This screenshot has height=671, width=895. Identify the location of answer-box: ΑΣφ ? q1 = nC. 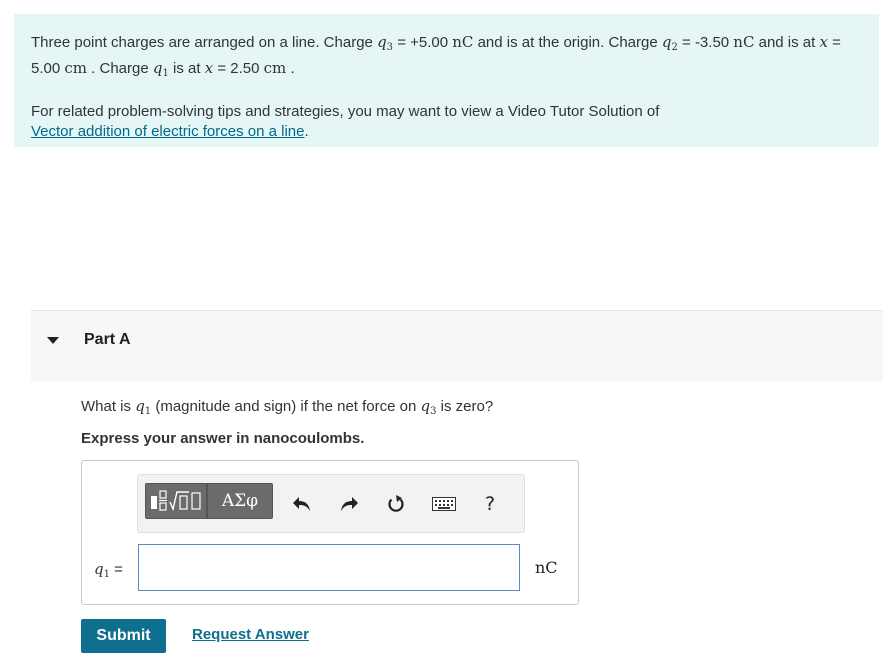
(330, 532).